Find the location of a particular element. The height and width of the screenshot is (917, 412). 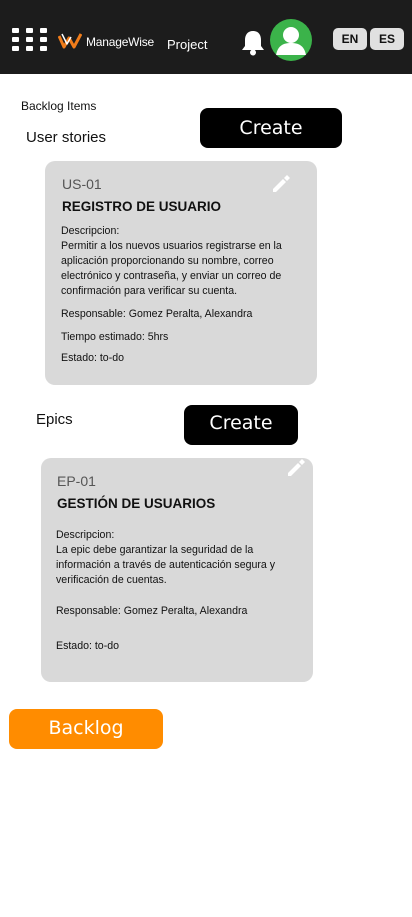

user-avatar-icon is located at coordinates (291, 40).